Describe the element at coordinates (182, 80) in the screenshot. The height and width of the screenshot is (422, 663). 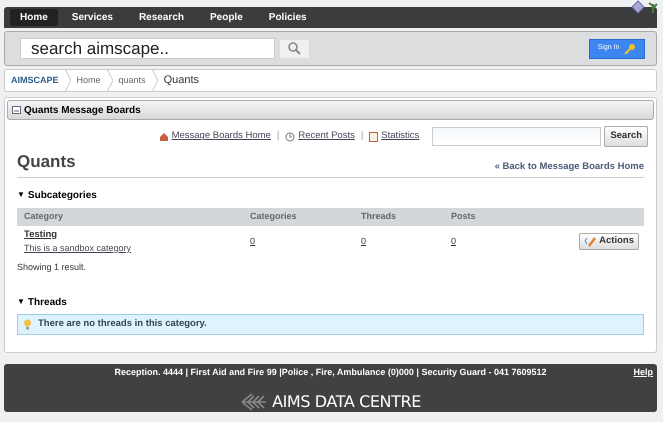
I see `breadcrumb-link: Quants` at that location.